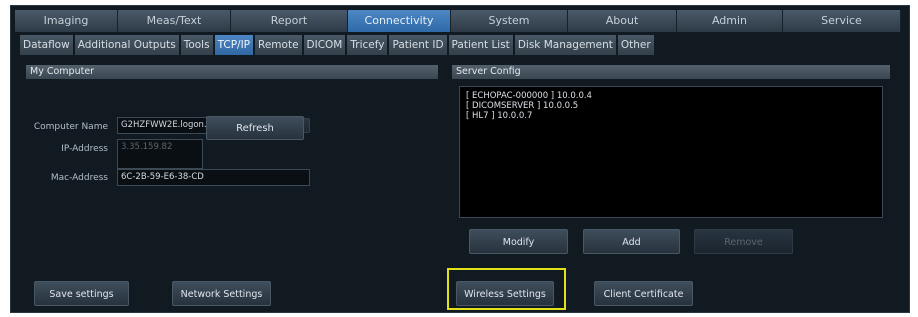  I want to click on subtab-disk-management: Disk Management, so click(565, 45).